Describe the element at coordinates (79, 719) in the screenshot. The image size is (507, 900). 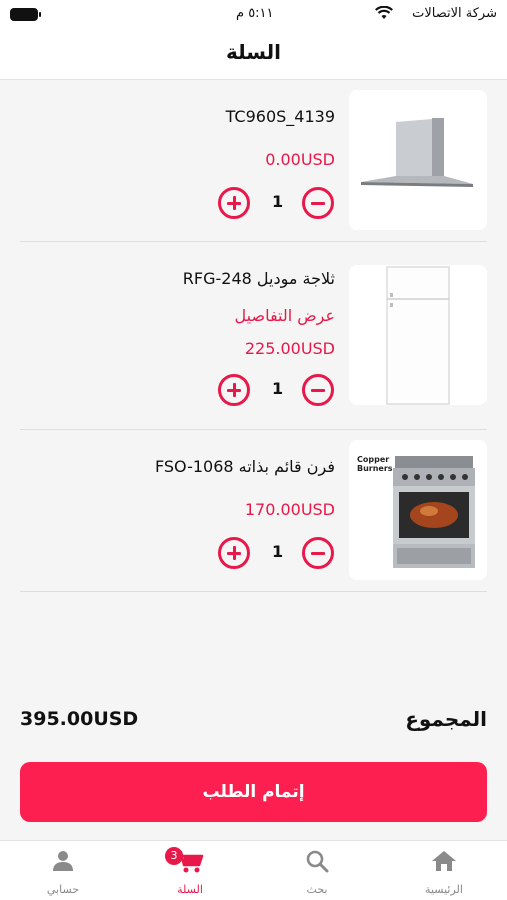
I see `total-value: 395.00USD` at that location.